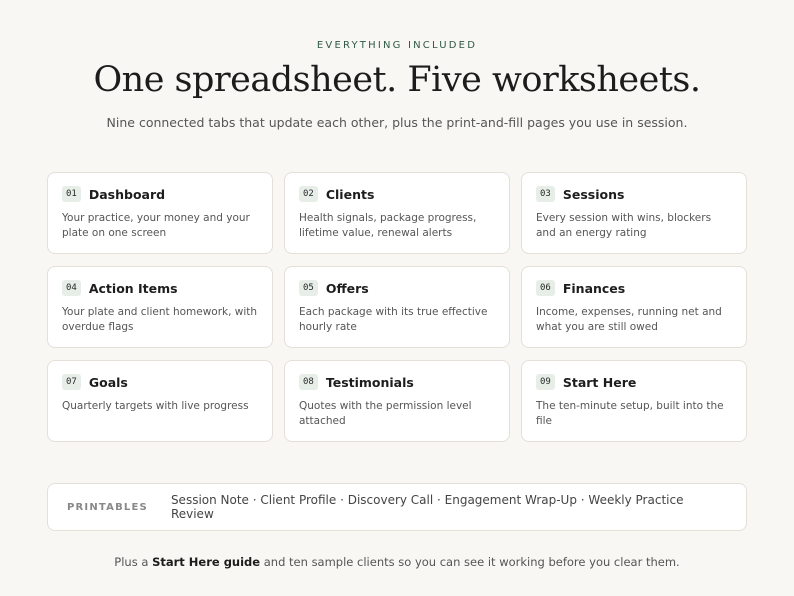 The image size is (794, 596). Describe the element at coordinates (133, 562) in the screenshot. I see `footer-prefix: Plus a` at that location.